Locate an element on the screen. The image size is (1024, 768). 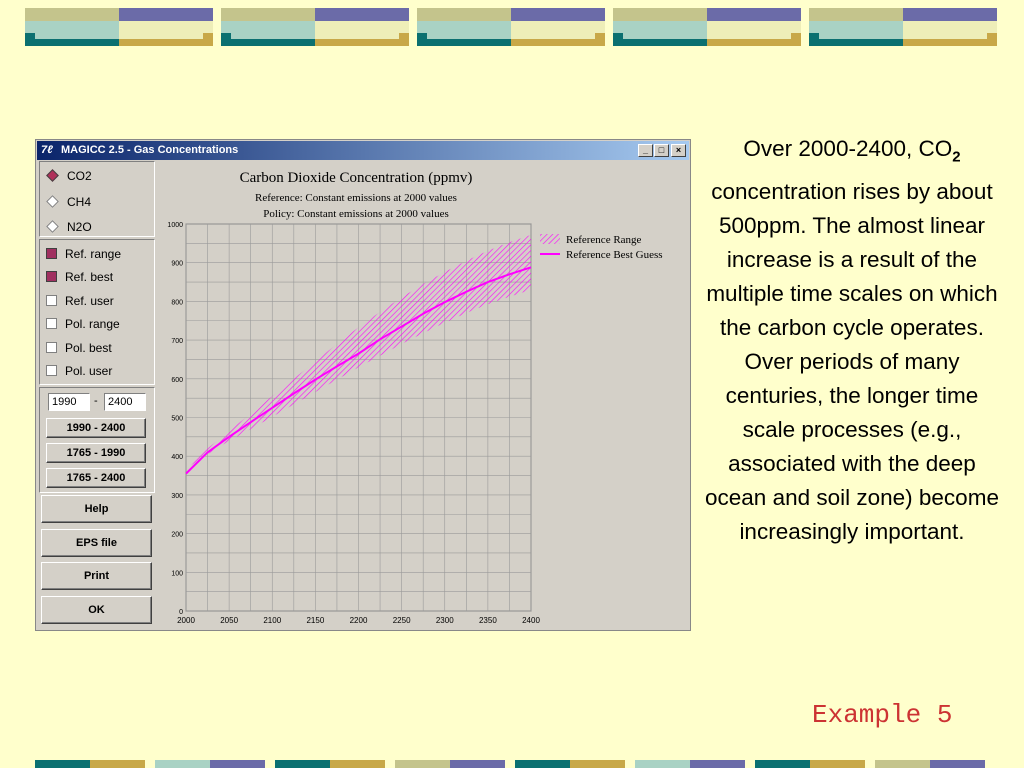
window-title: MAGICC 2.5 - Gas Concentrations is located at coordinates (150, 150).